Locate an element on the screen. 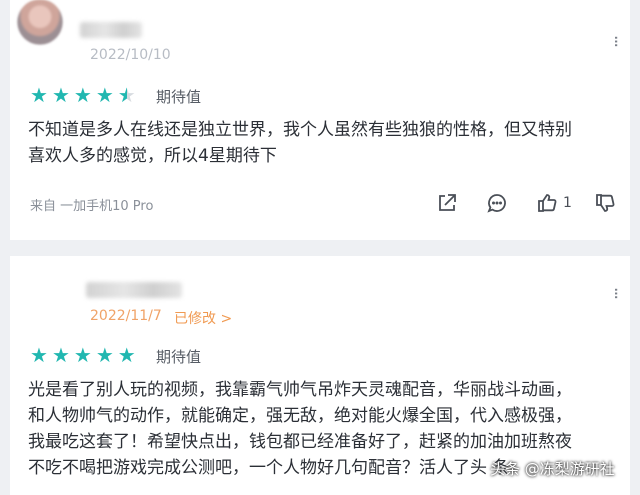 This screenshot has width=640, height=495. dislike-button is located at coordinates (605, 203).